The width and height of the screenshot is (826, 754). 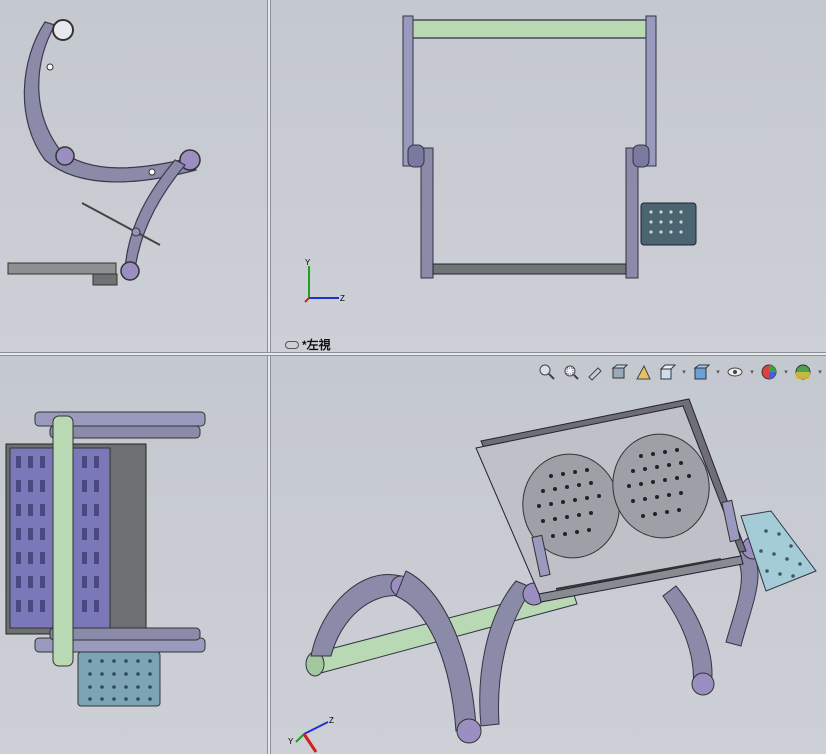 I want to click on section-view-icon, so click(x=619, y=372).